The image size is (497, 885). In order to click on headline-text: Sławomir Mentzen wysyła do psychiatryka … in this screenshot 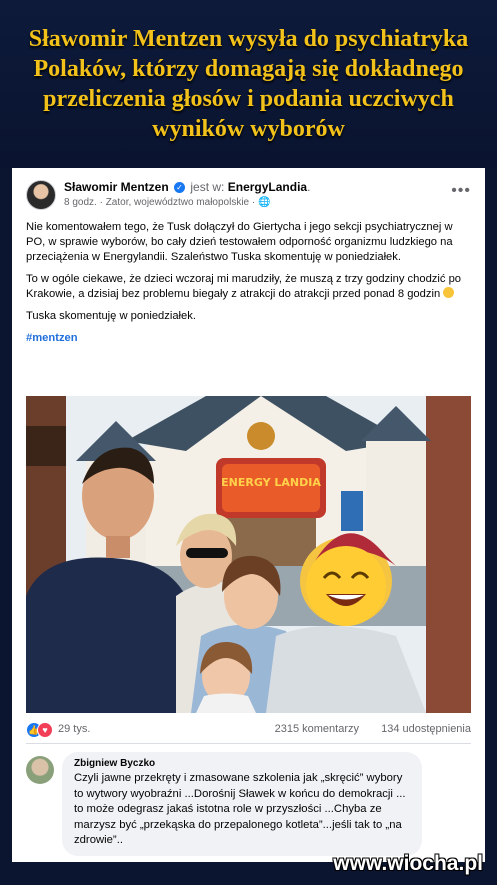, I will do `click(248, 84)`.